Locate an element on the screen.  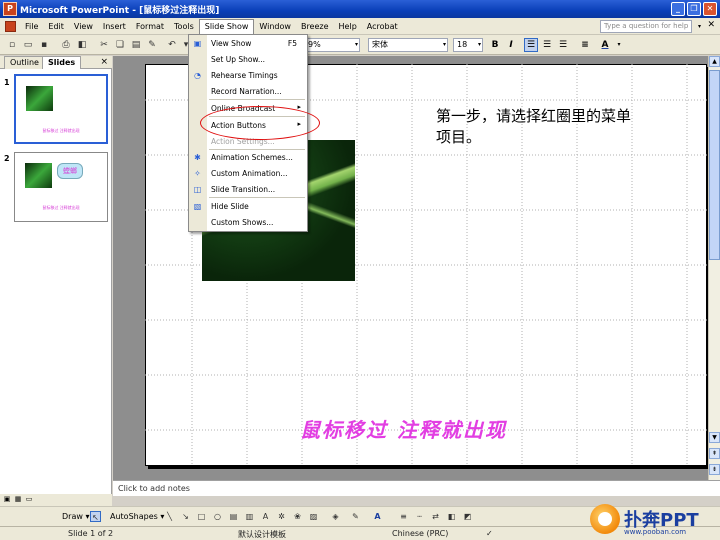
shadow-icon: ◧ is located at coordinates (451, 516).